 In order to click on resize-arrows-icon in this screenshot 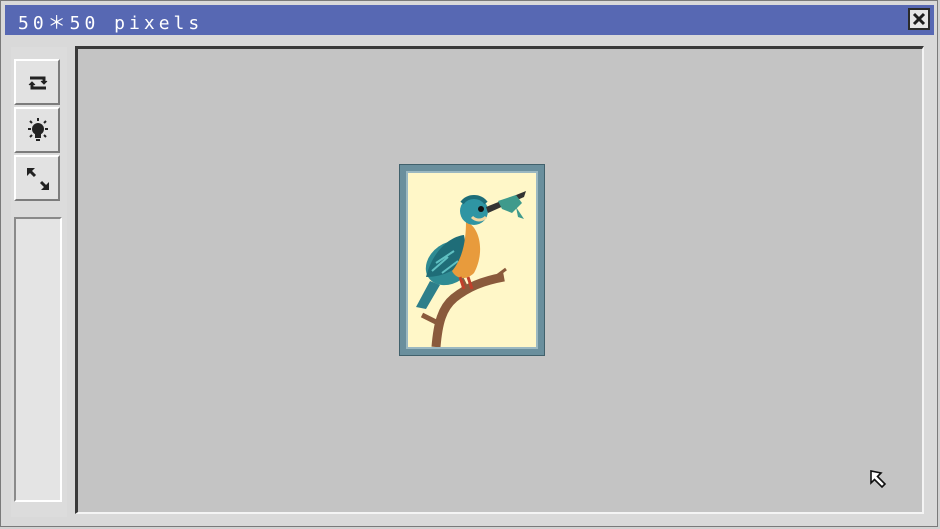, I will do `click(38, 179)`.